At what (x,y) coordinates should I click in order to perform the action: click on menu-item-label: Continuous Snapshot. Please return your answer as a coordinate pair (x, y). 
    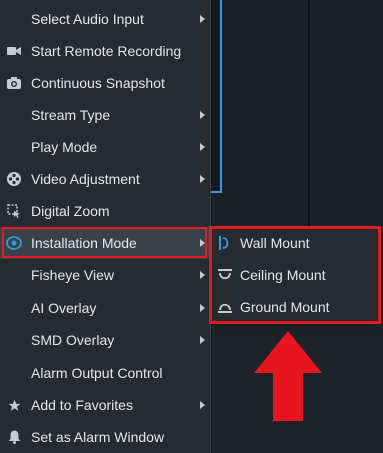
    Looking at the image, I should click on (98, 83).